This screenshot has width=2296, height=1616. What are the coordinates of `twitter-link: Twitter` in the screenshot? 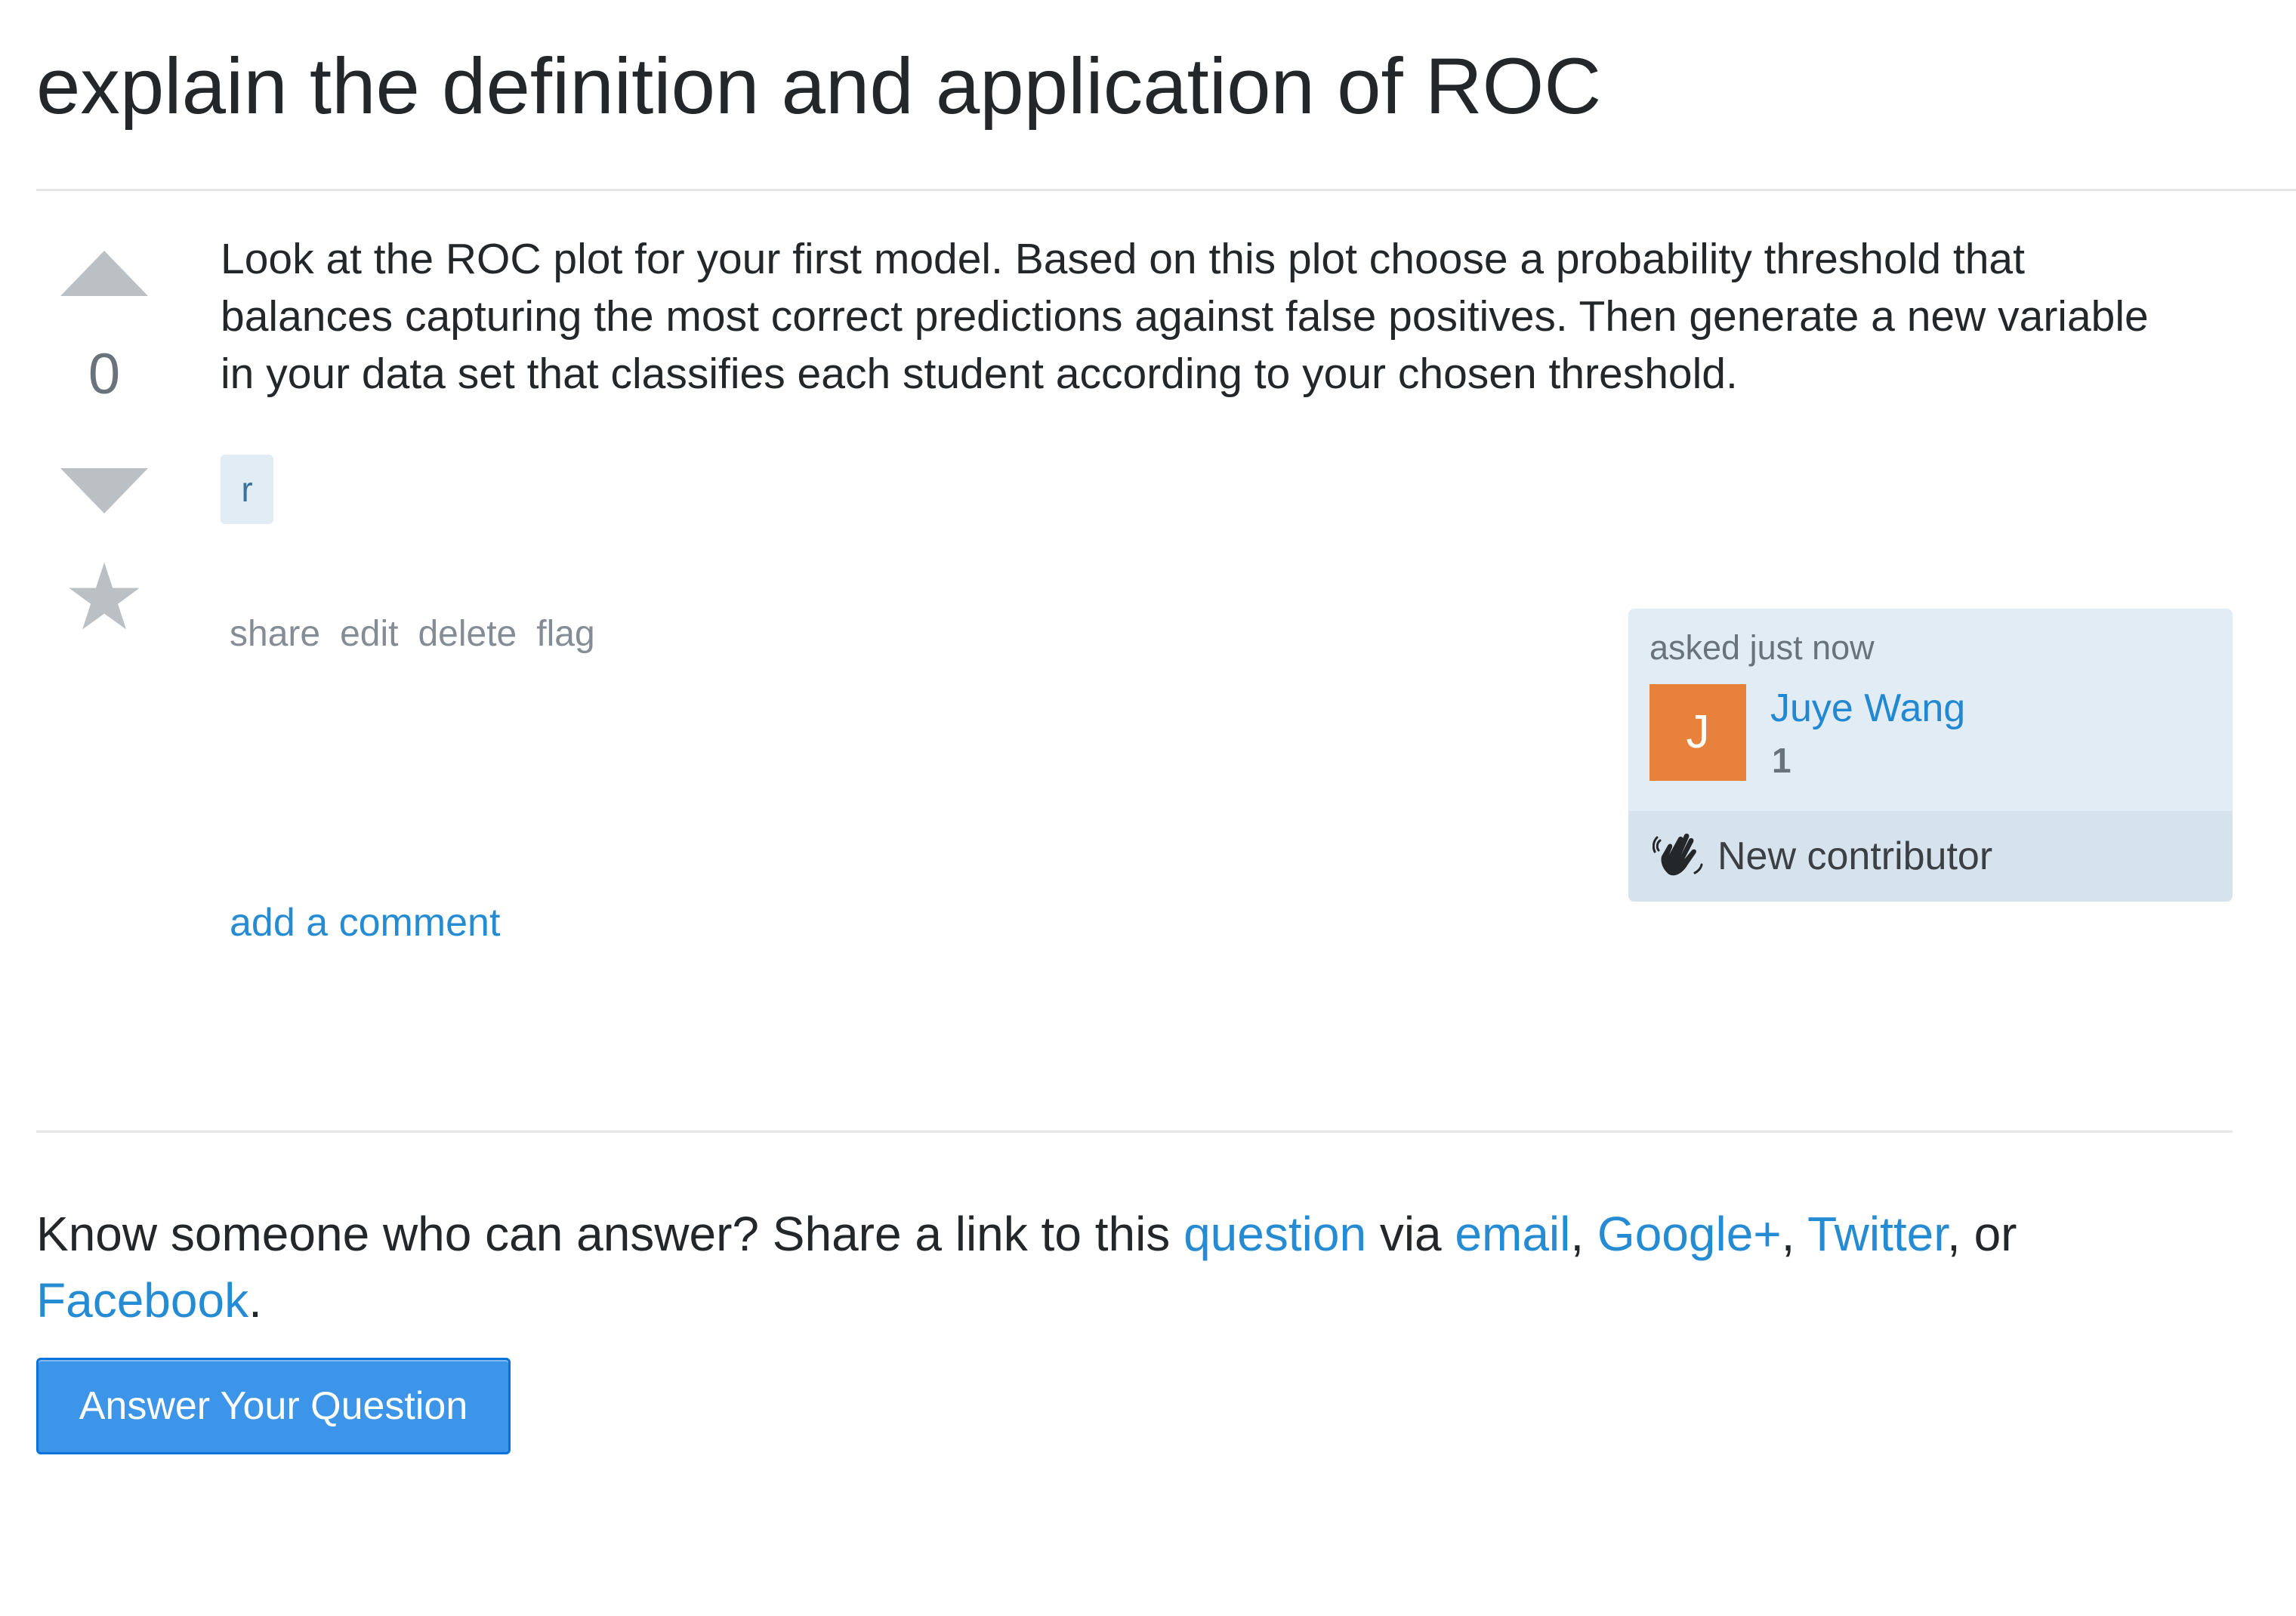 It's located at (1877, 1234).